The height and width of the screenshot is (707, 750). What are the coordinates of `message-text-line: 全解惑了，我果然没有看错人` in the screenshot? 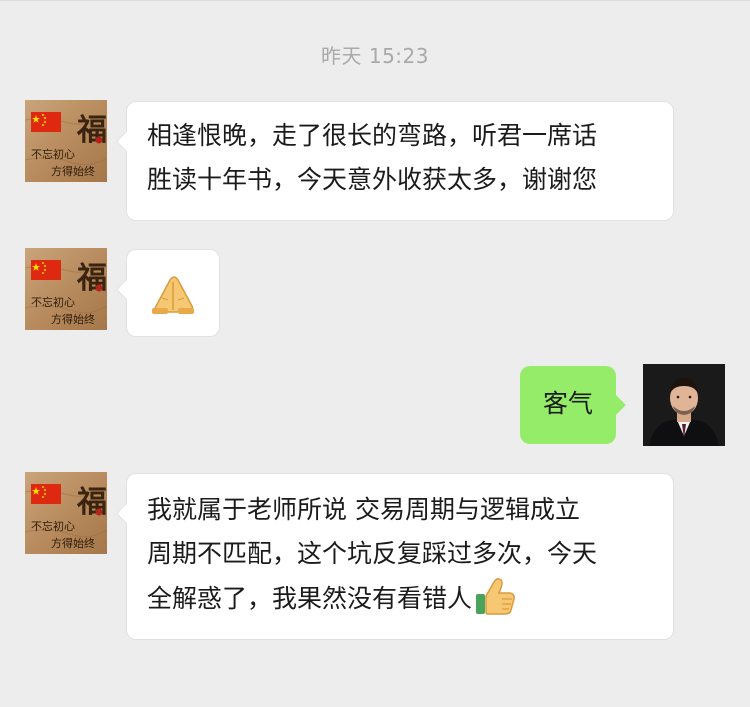 It's located at (400, 598).